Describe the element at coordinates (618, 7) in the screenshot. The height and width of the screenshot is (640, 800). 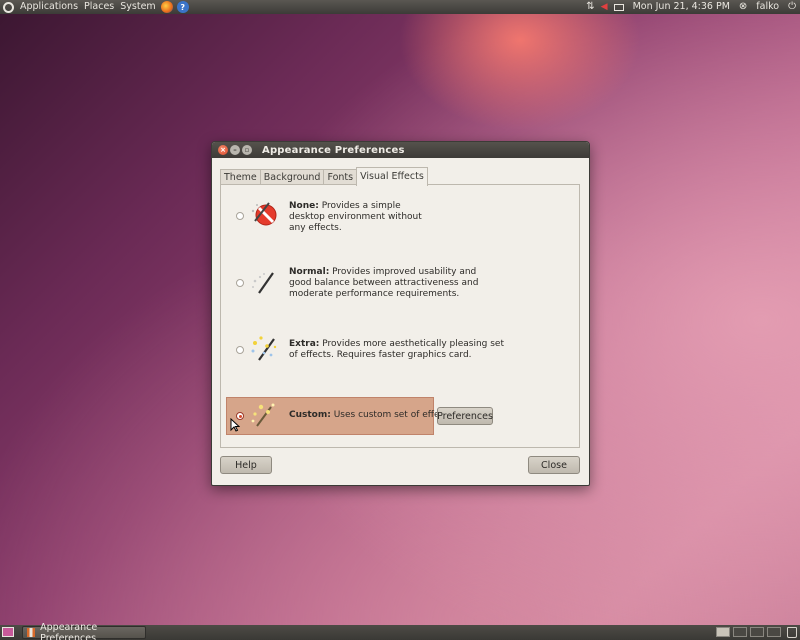
I see `mail-icon` at that location.